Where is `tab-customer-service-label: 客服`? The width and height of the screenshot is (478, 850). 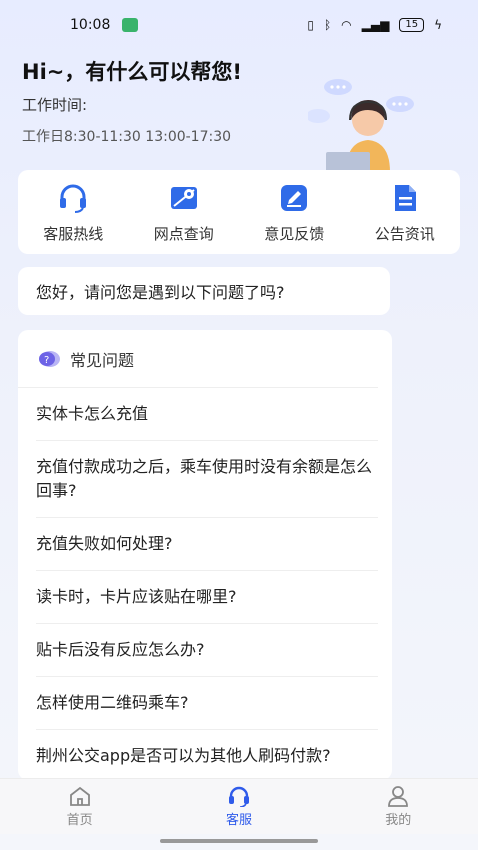
tab-customer-service-label: 客服 is located at coordinates (238, 820).